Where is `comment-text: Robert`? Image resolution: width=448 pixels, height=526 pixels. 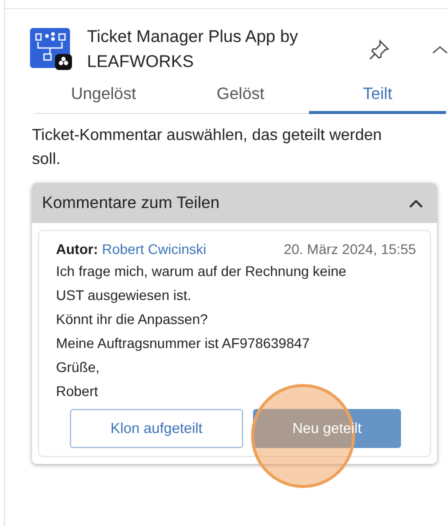
comment-text: Robert is located at coordinates (78, 391).